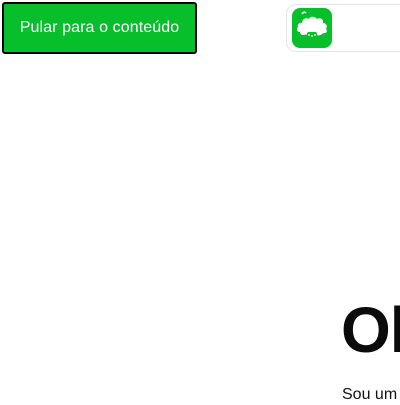 Image resolution: width=400 pixels, height=405 pixels. Describe the element at coordinates (370, 330) in the screenshot. I see `hero-title: Ol` at that location.